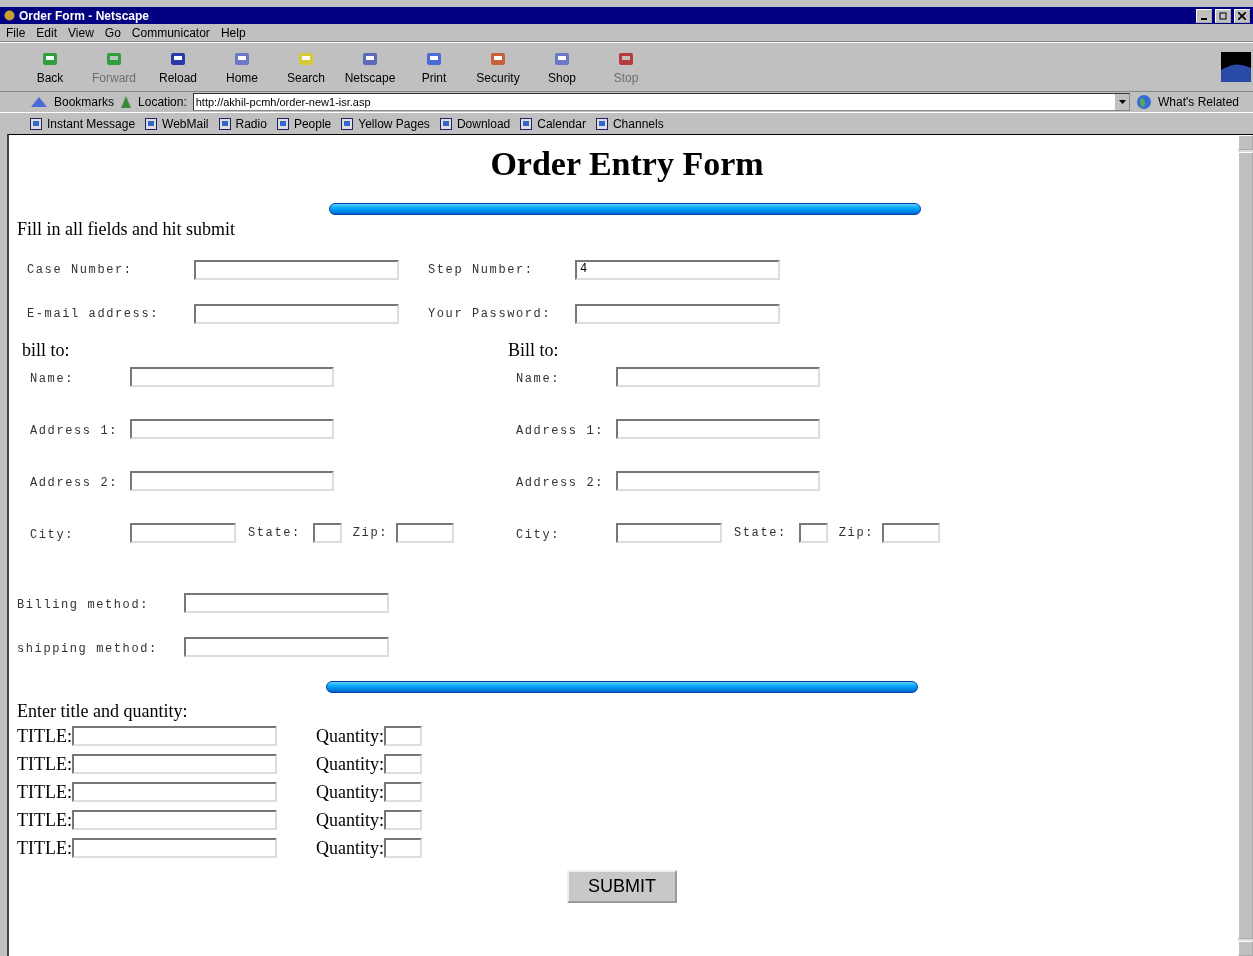  I want to click on window-title: Order Form - Netscape, so click(85, 15).